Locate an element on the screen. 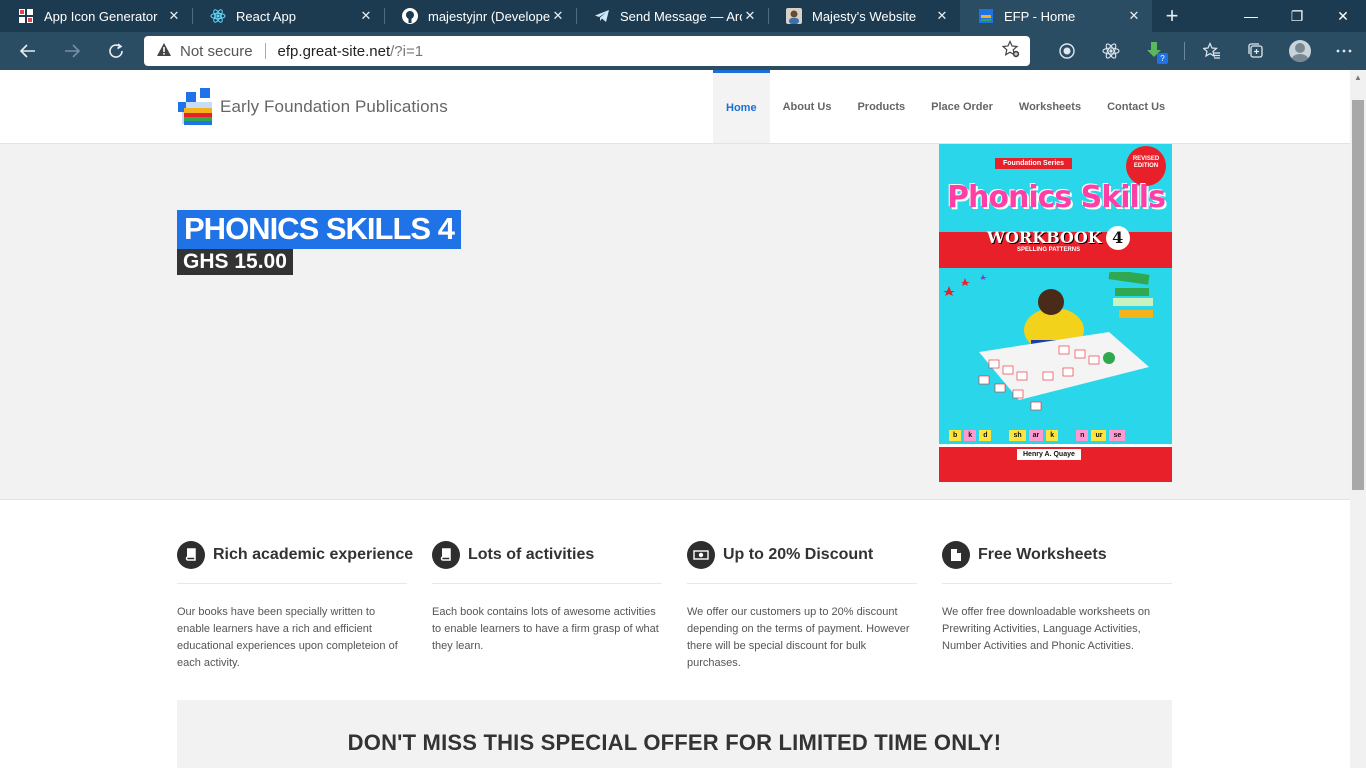 This screenshot has width=1366, height=768. nav-products: Products is located at coordinates (881, 106).